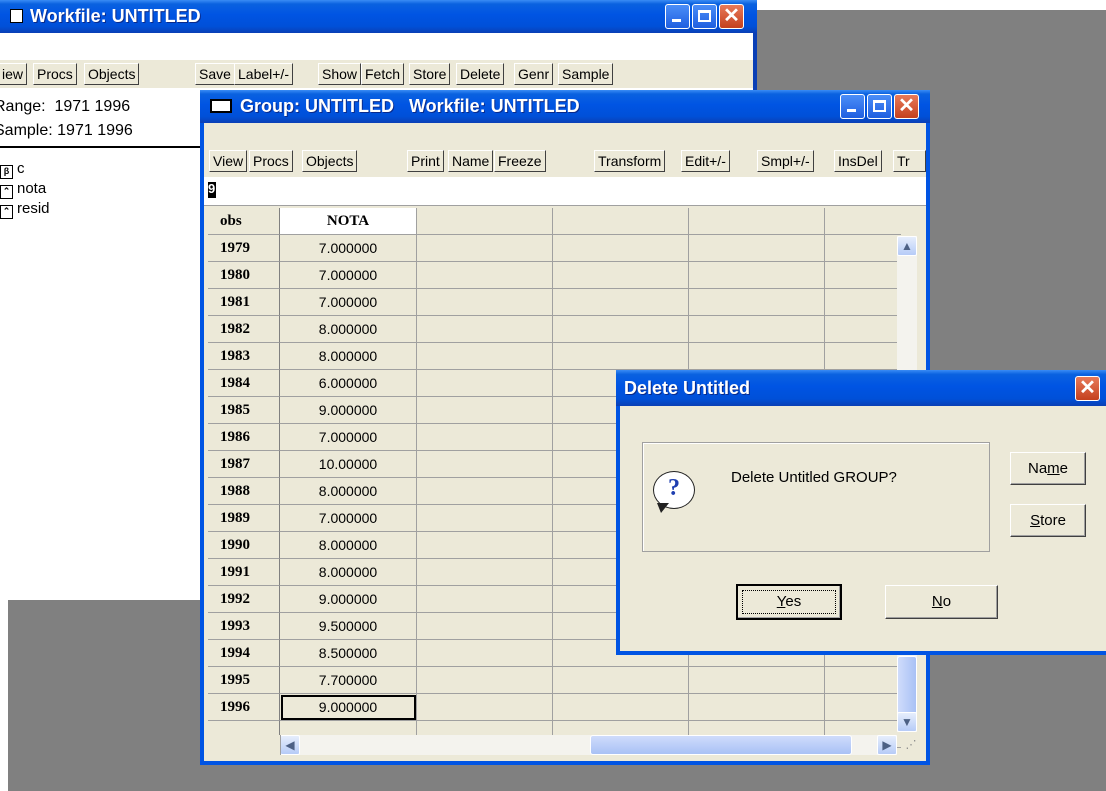 The image size is (1106, 791). I want to click on grp-smpl-button: Smpl+/-, so click(785, 161).